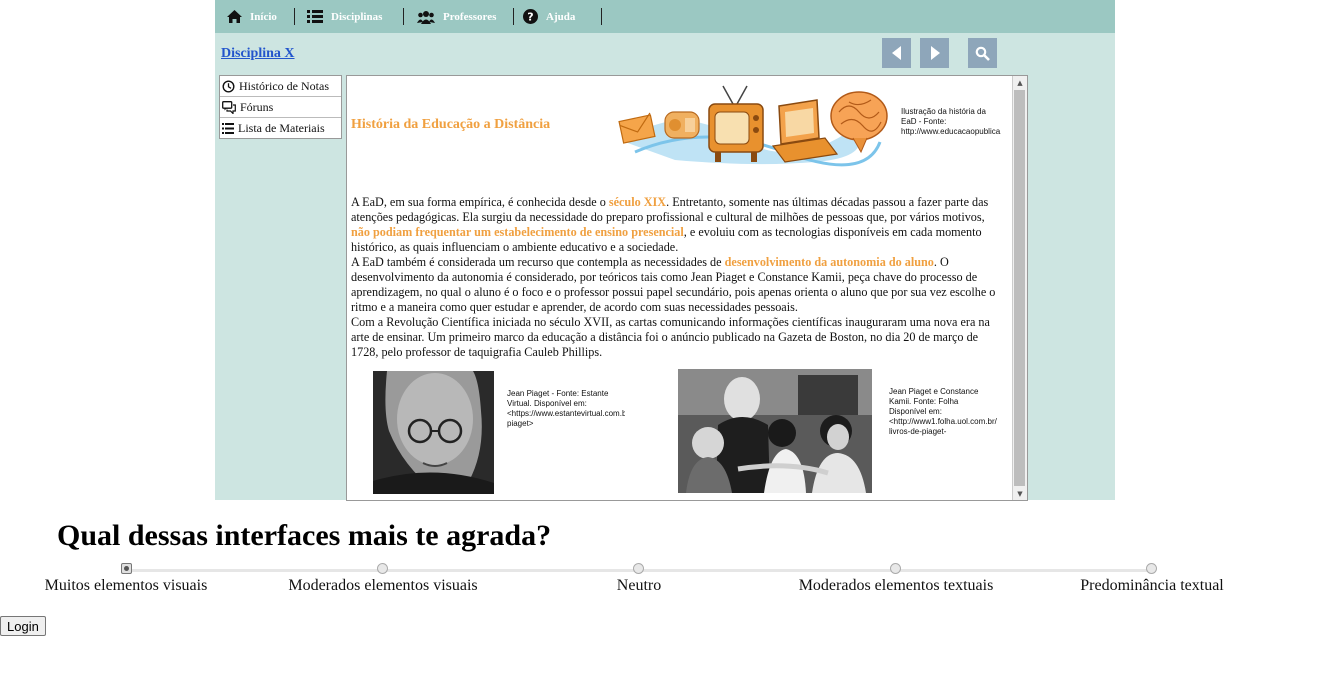 Image resolution: width=1328 pixels, height=676 pixels. I want to click on help-icon: ?, so click(530, 16).